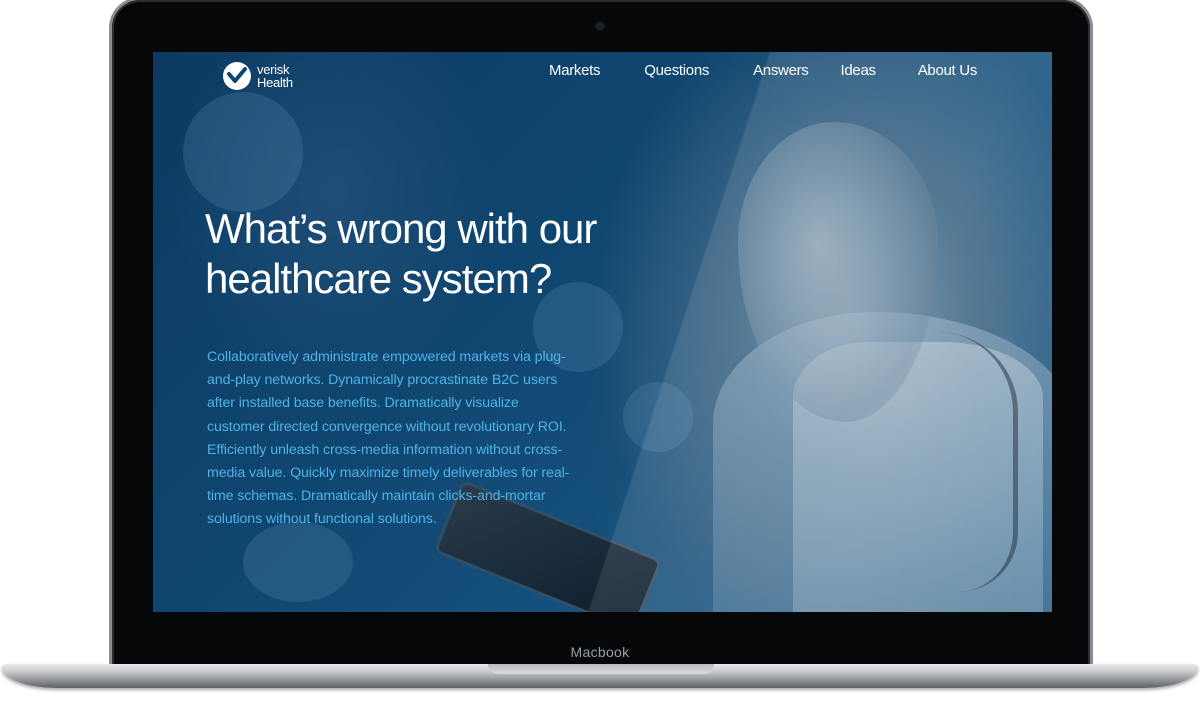  I want to click on logo-line-2: Health, so click(275, 82).